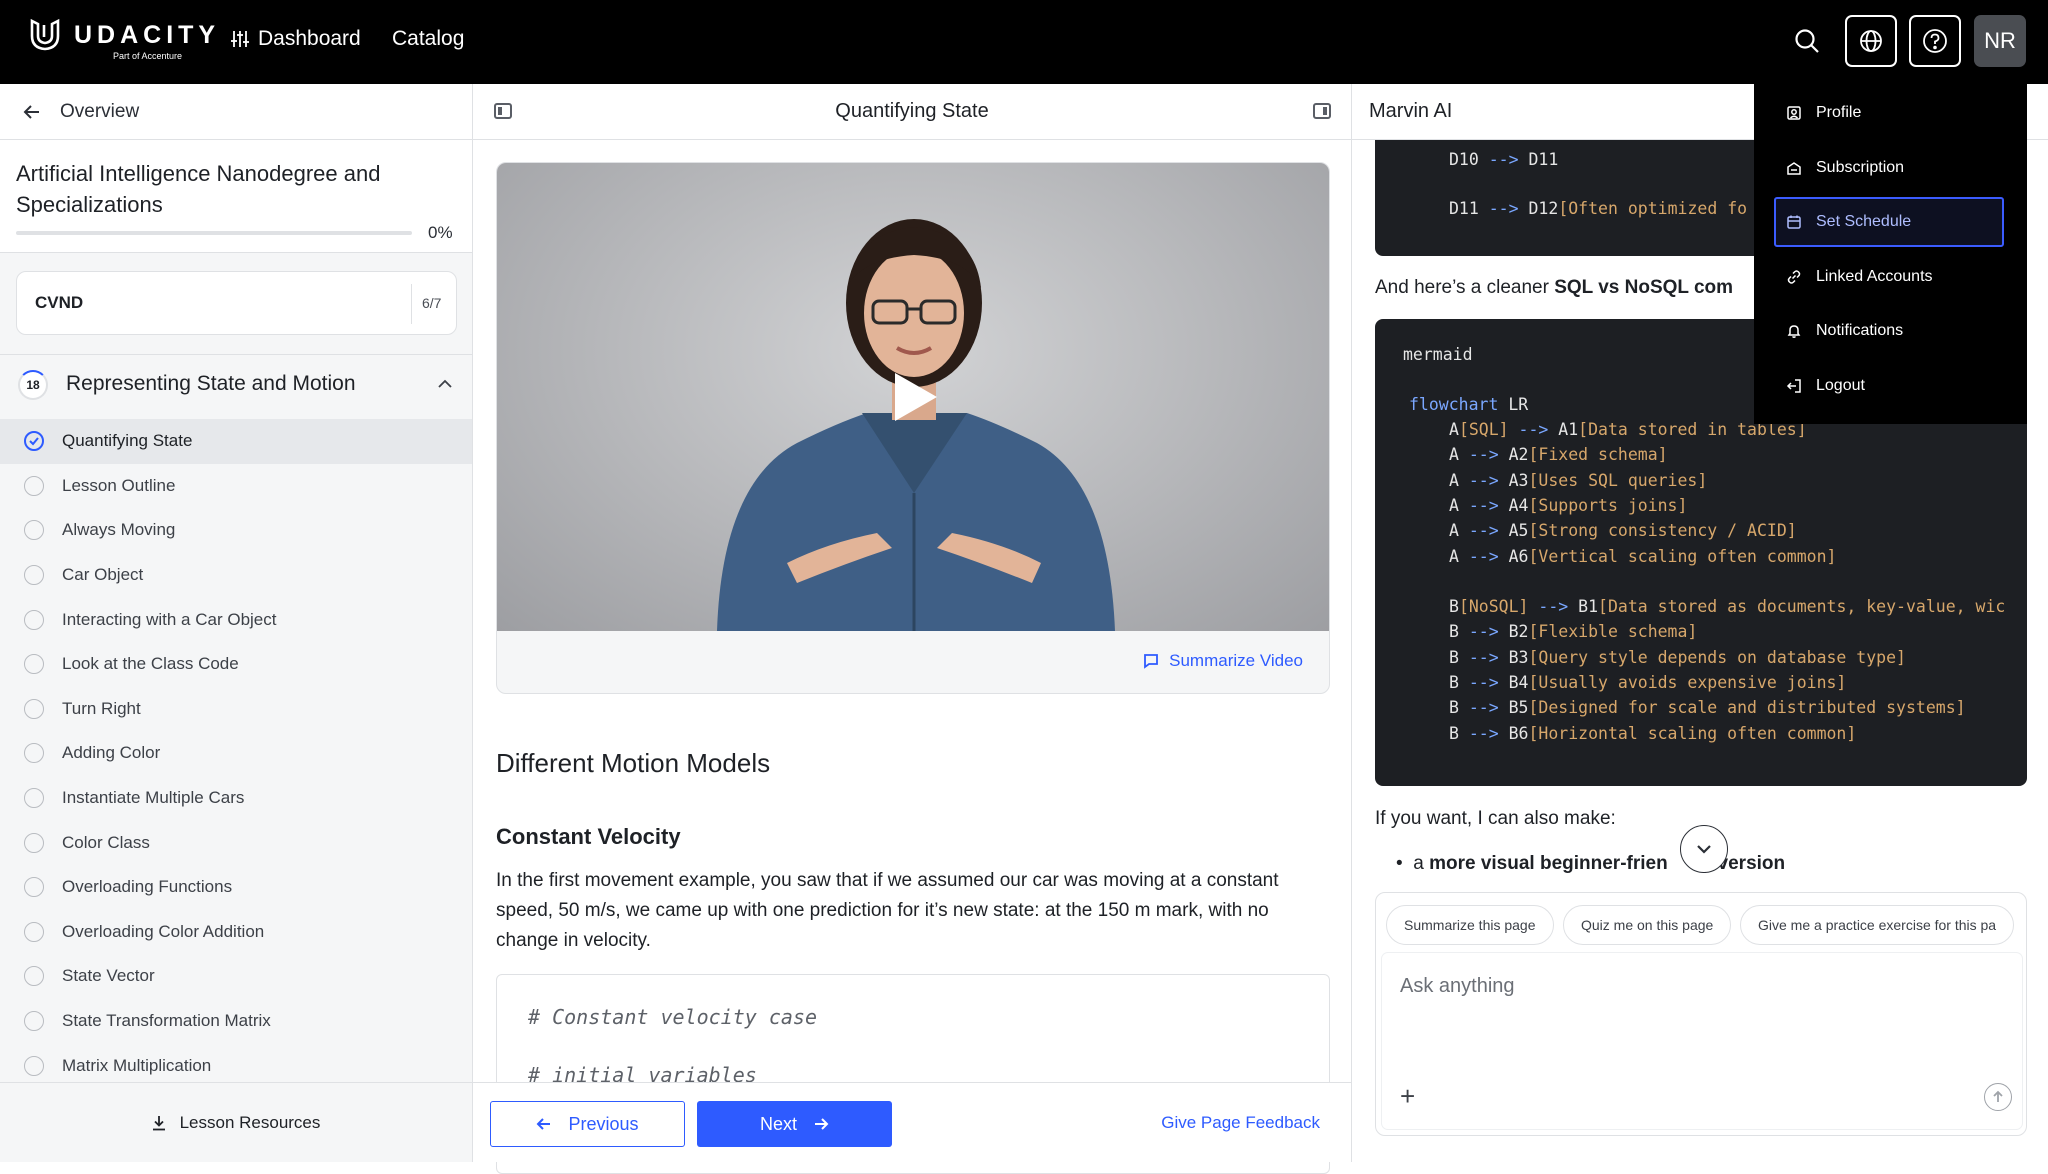  I want to click on lesson-number-badge: 18, so click(33, 385).